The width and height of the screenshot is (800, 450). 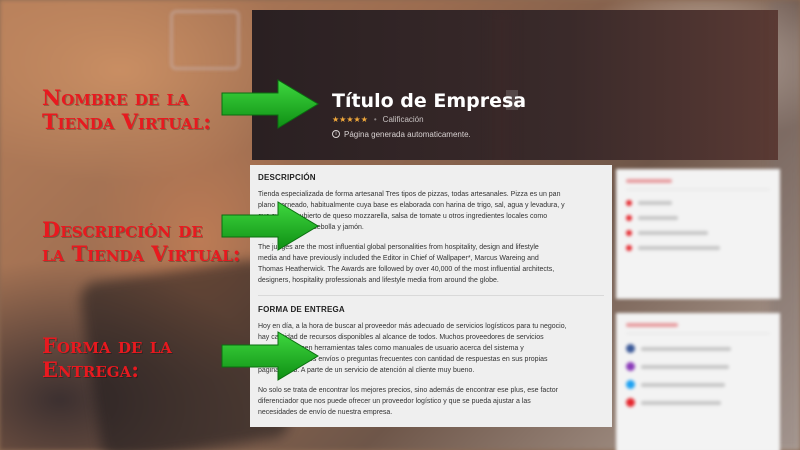 I want to click on info-icon: i, so click(x=336, y=134).